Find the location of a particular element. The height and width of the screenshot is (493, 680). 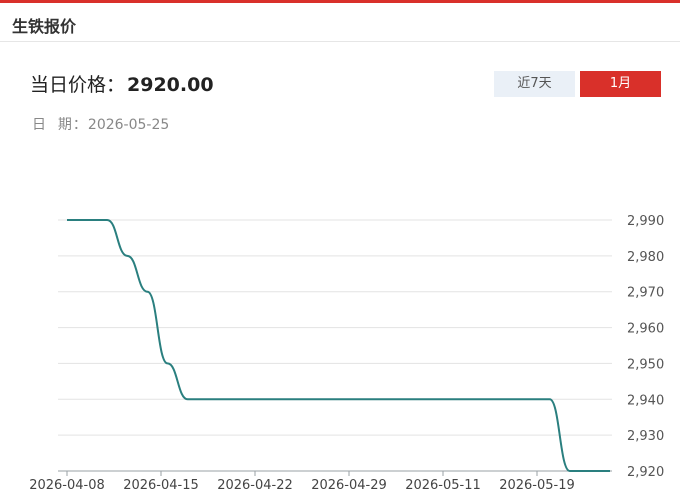

y-tick-label: 2,990 is located at coordinates (645, 221).